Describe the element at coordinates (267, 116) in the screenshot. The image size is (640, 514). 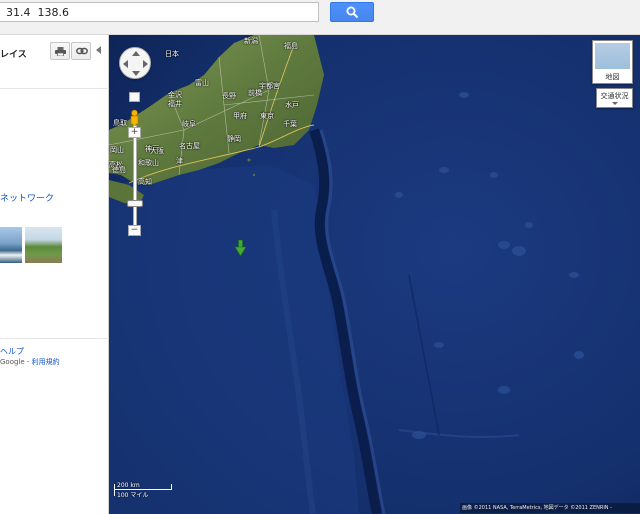
I see `map-label: 東京` at that location.